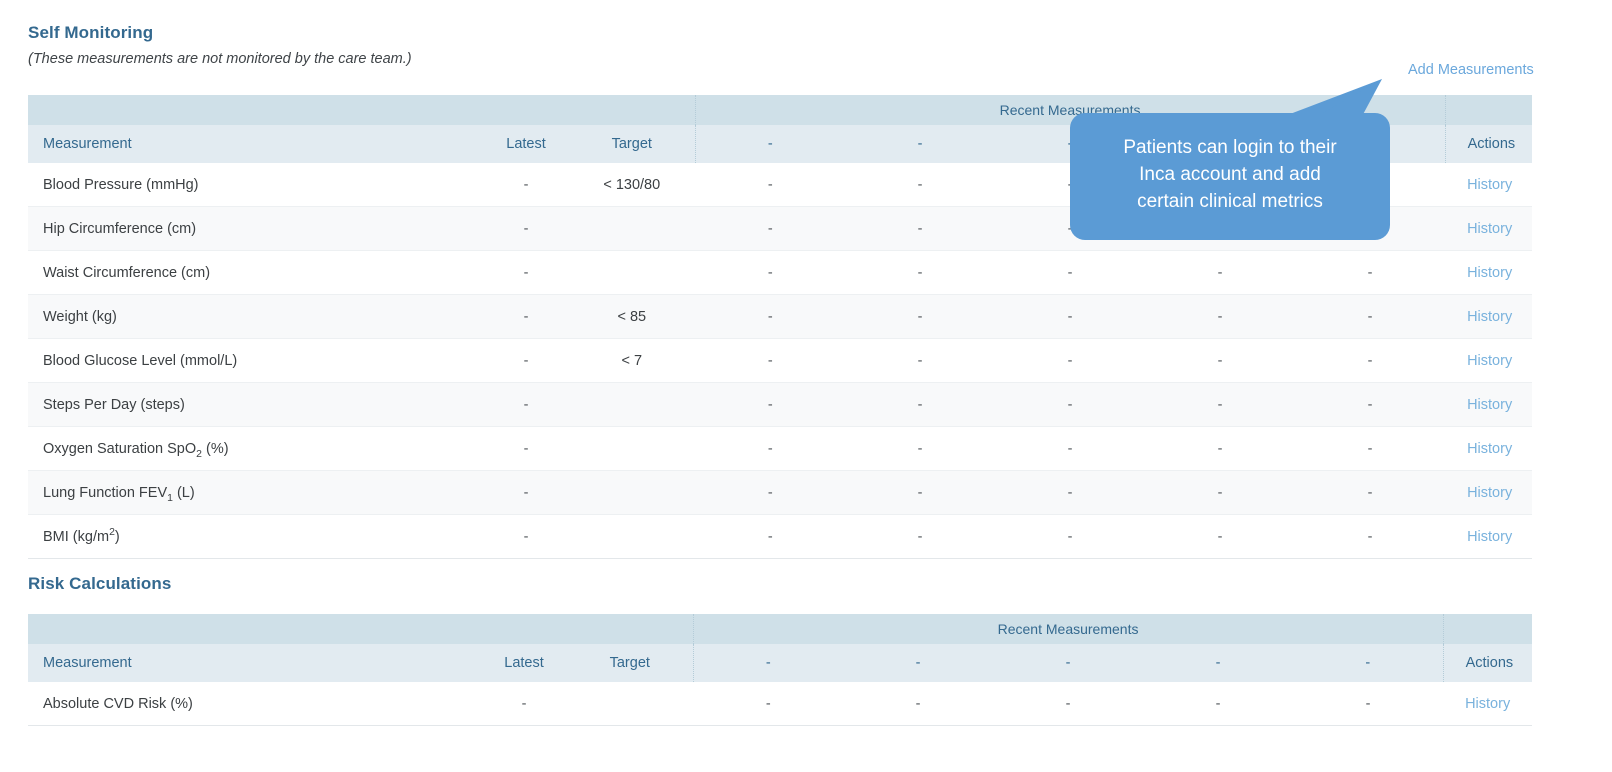  Describe the element at coordinates (920, 144) in the screenshot. I see `col-recent-2: -` at that location.